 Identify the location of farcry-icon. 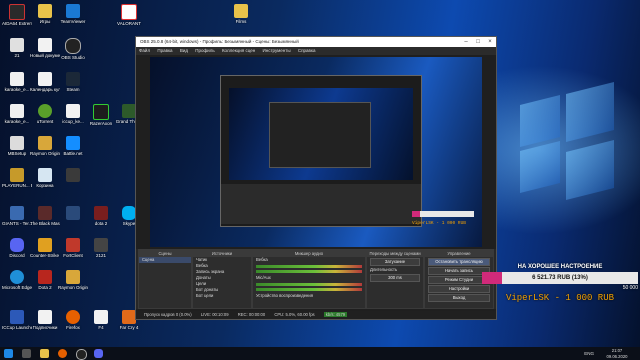
(129, 317).